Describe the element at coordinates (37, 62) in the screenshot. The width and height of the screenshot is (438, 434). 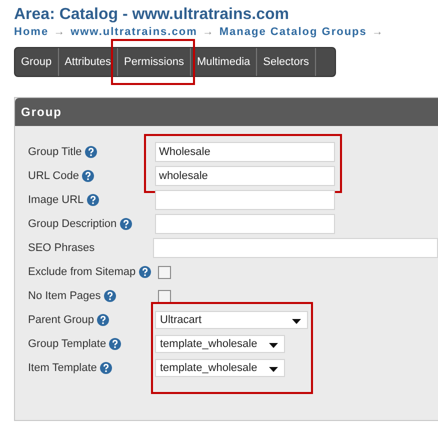
I see `tab: Group` at that location.